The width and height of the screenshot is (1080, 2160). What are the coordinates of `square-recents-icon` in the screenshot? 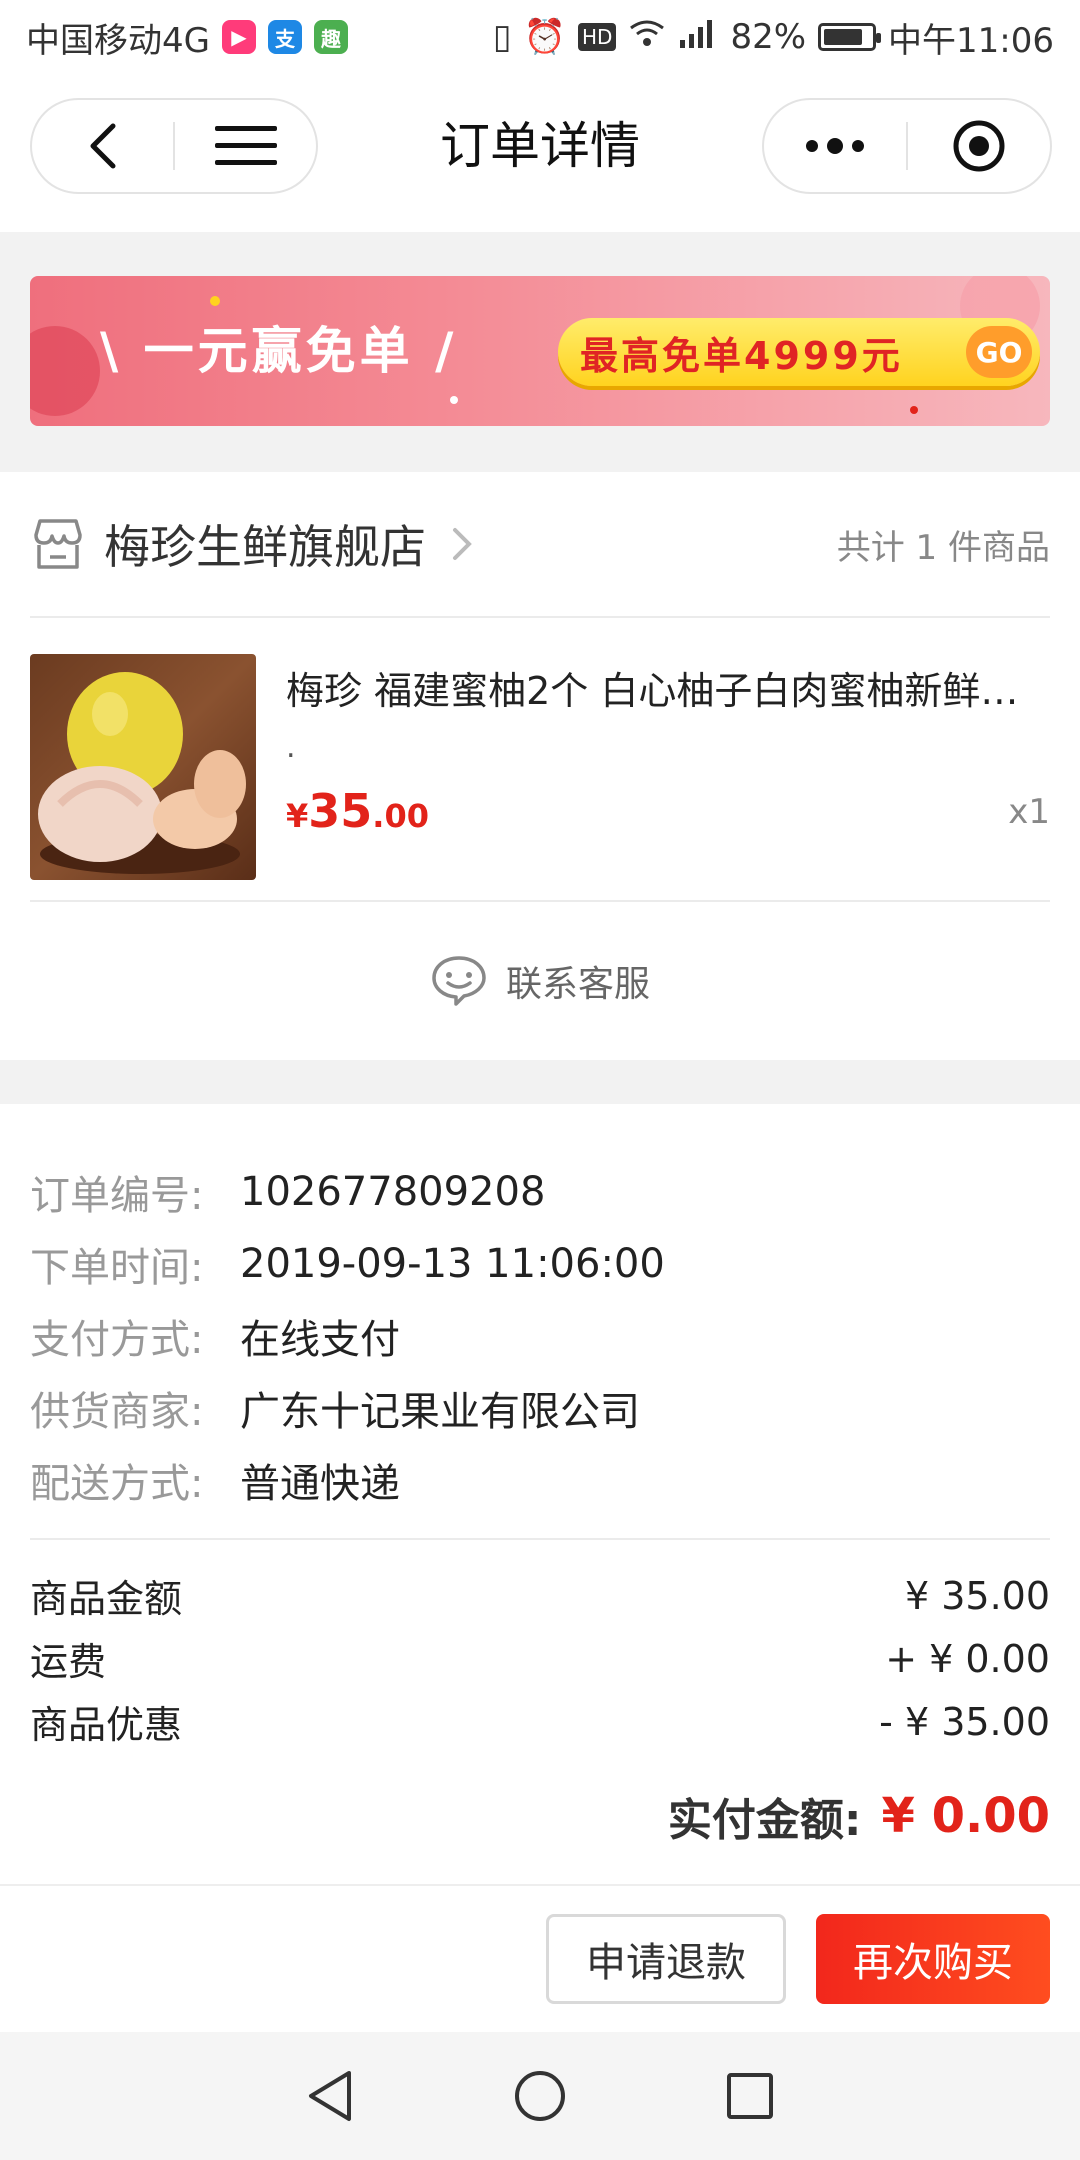 It's located at (750, 2096).